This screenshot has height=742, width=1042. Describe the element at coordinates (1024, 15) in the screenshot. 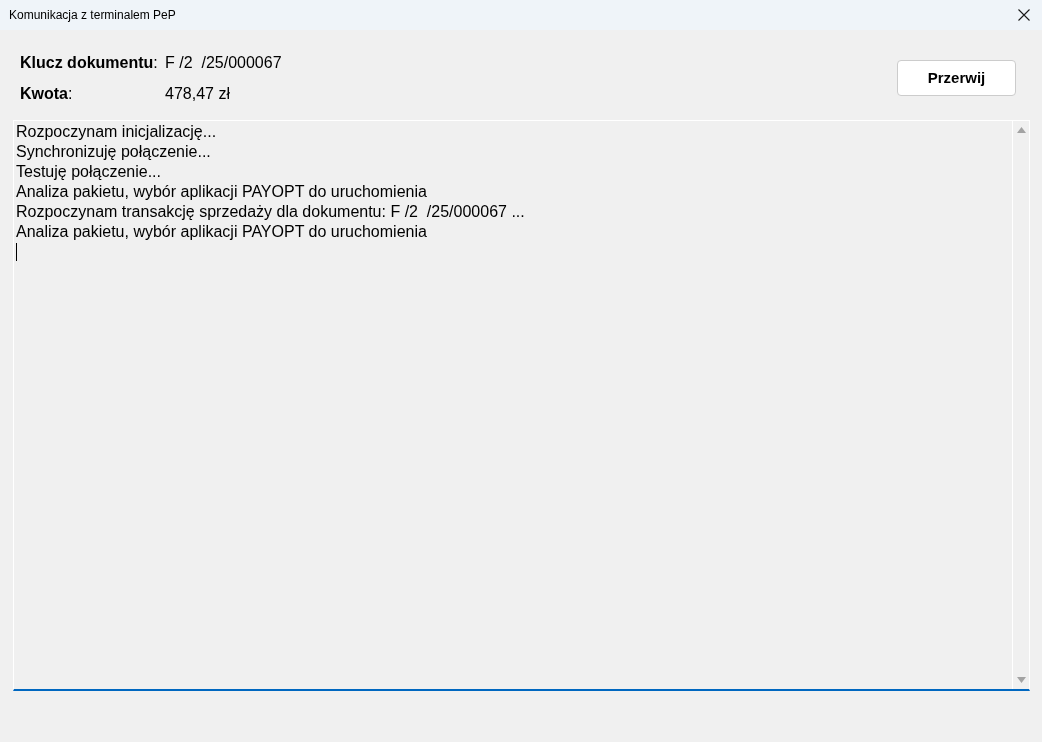

I see `close-icon` at that location.